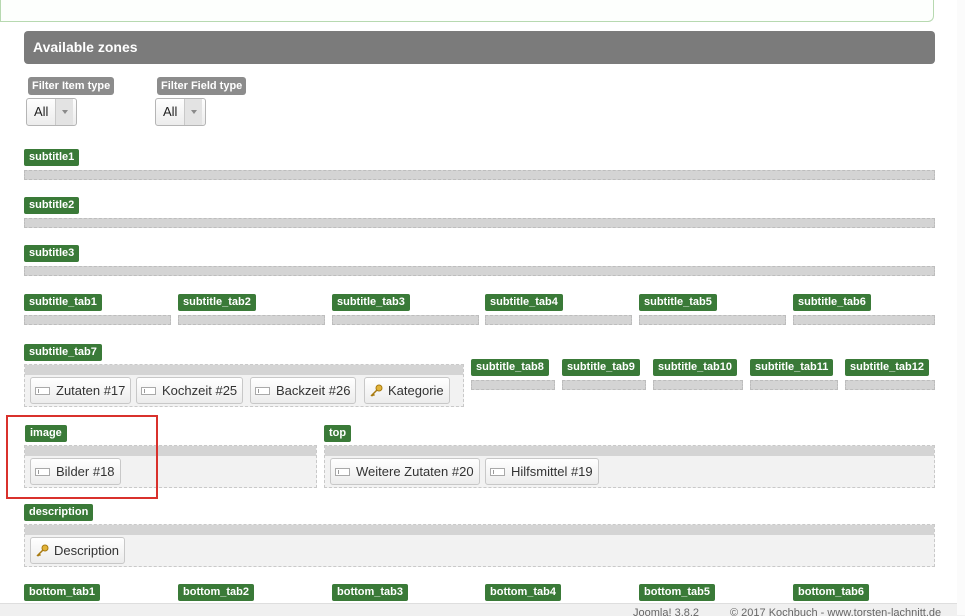 The height and width of the screenshot is (616, 965). I want to click on field-item-label: Kochzeit #25, so click(200, 390).